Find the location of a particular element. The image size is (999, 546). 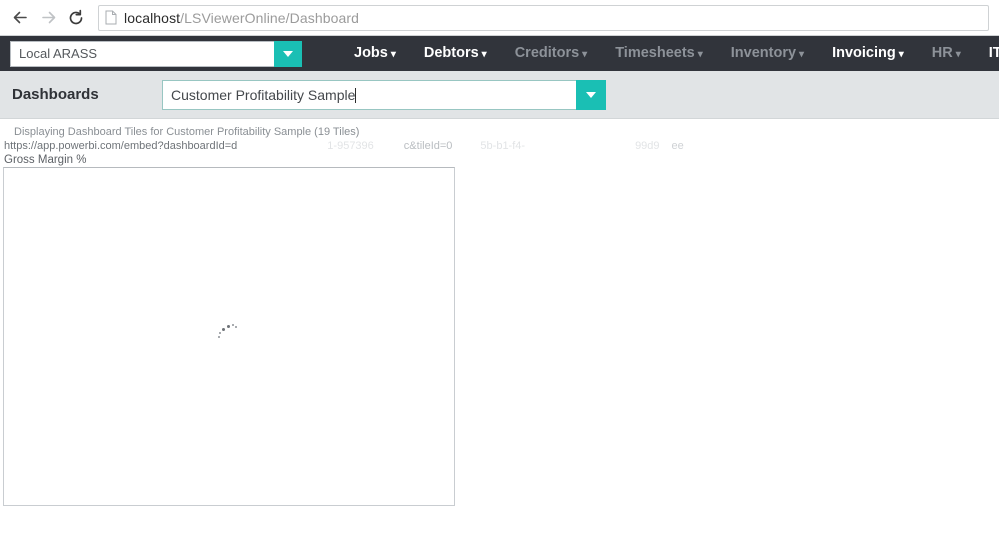

tile-title: Gross Margin % is located at coordinates (45, 160).